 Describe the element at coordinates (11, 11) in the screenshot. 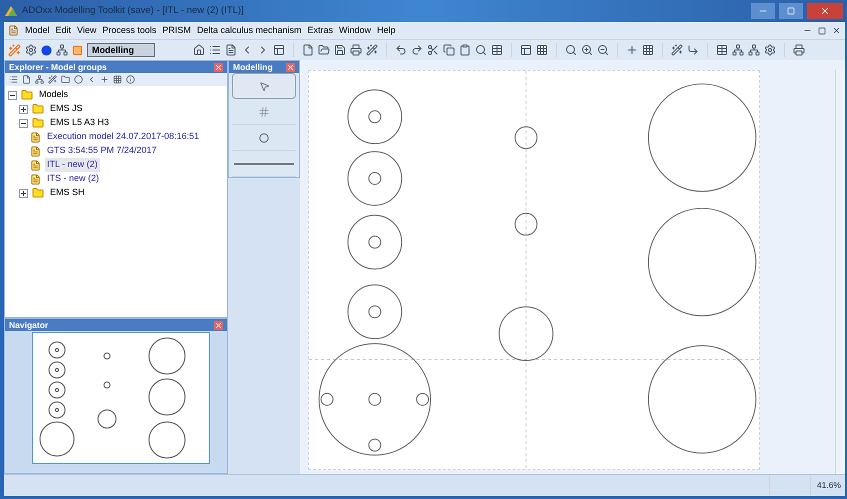

I see `app-logo-icon` at that location.